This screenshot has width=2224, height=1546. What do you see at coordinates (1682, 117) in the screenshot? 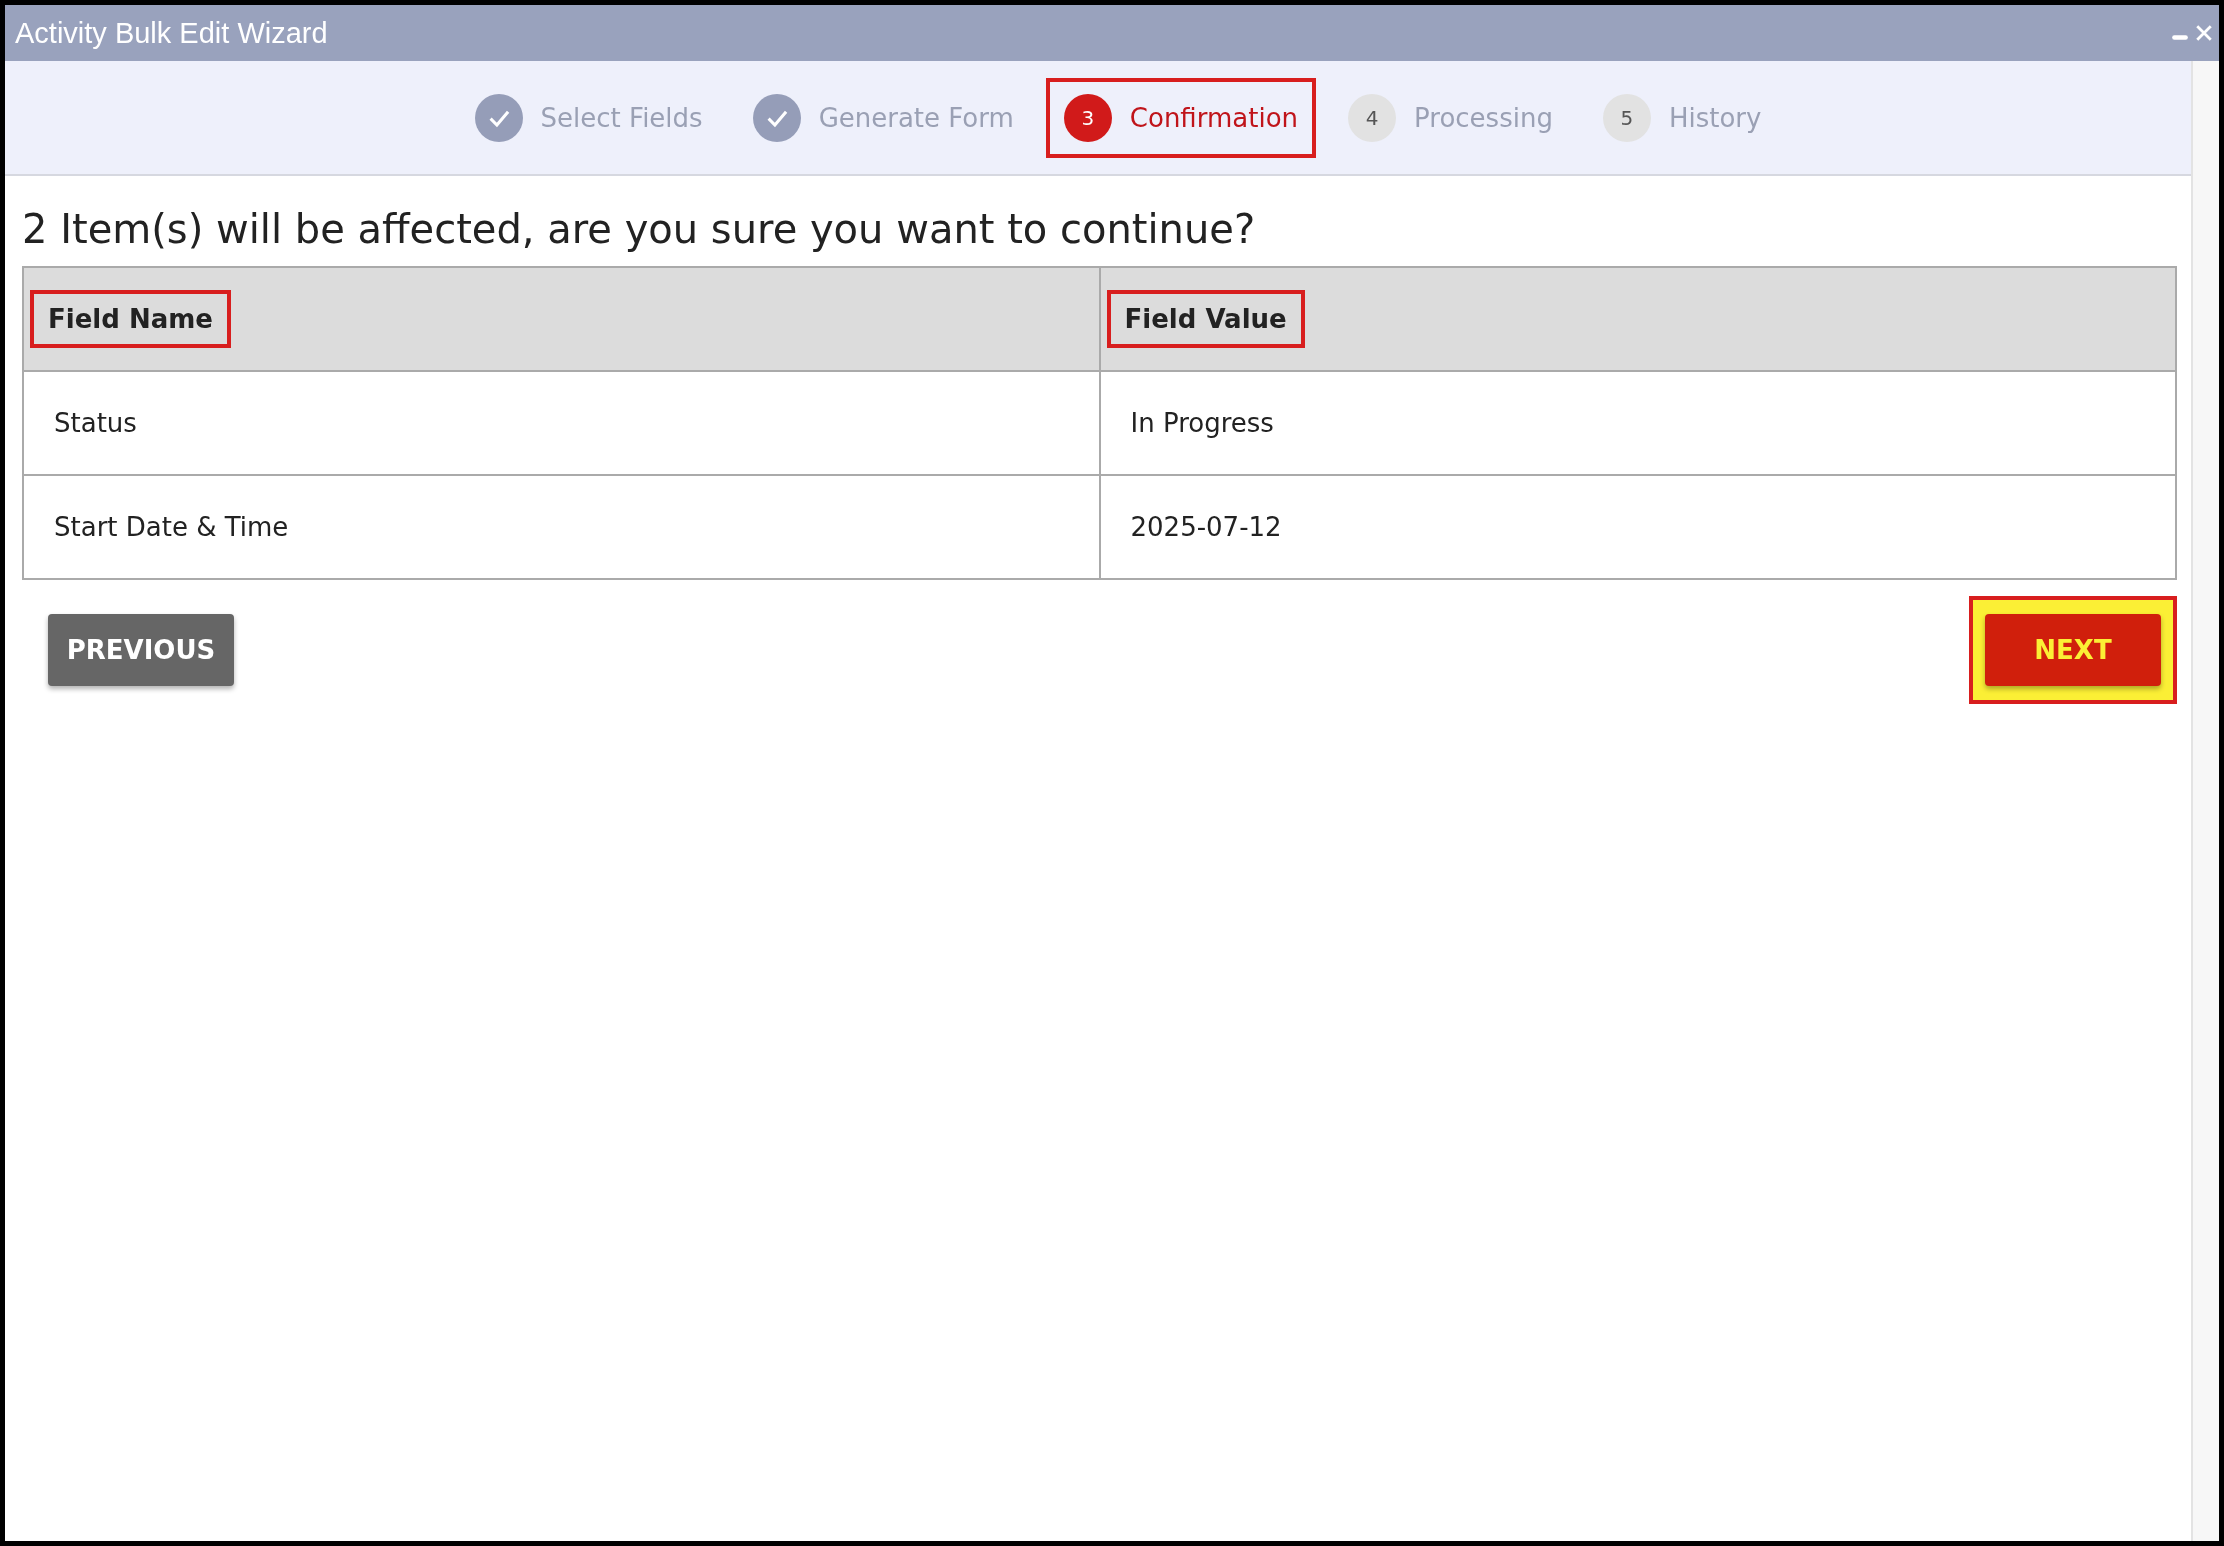
I see `wizard-step: 5 History` at bounding box center [1682, 117].